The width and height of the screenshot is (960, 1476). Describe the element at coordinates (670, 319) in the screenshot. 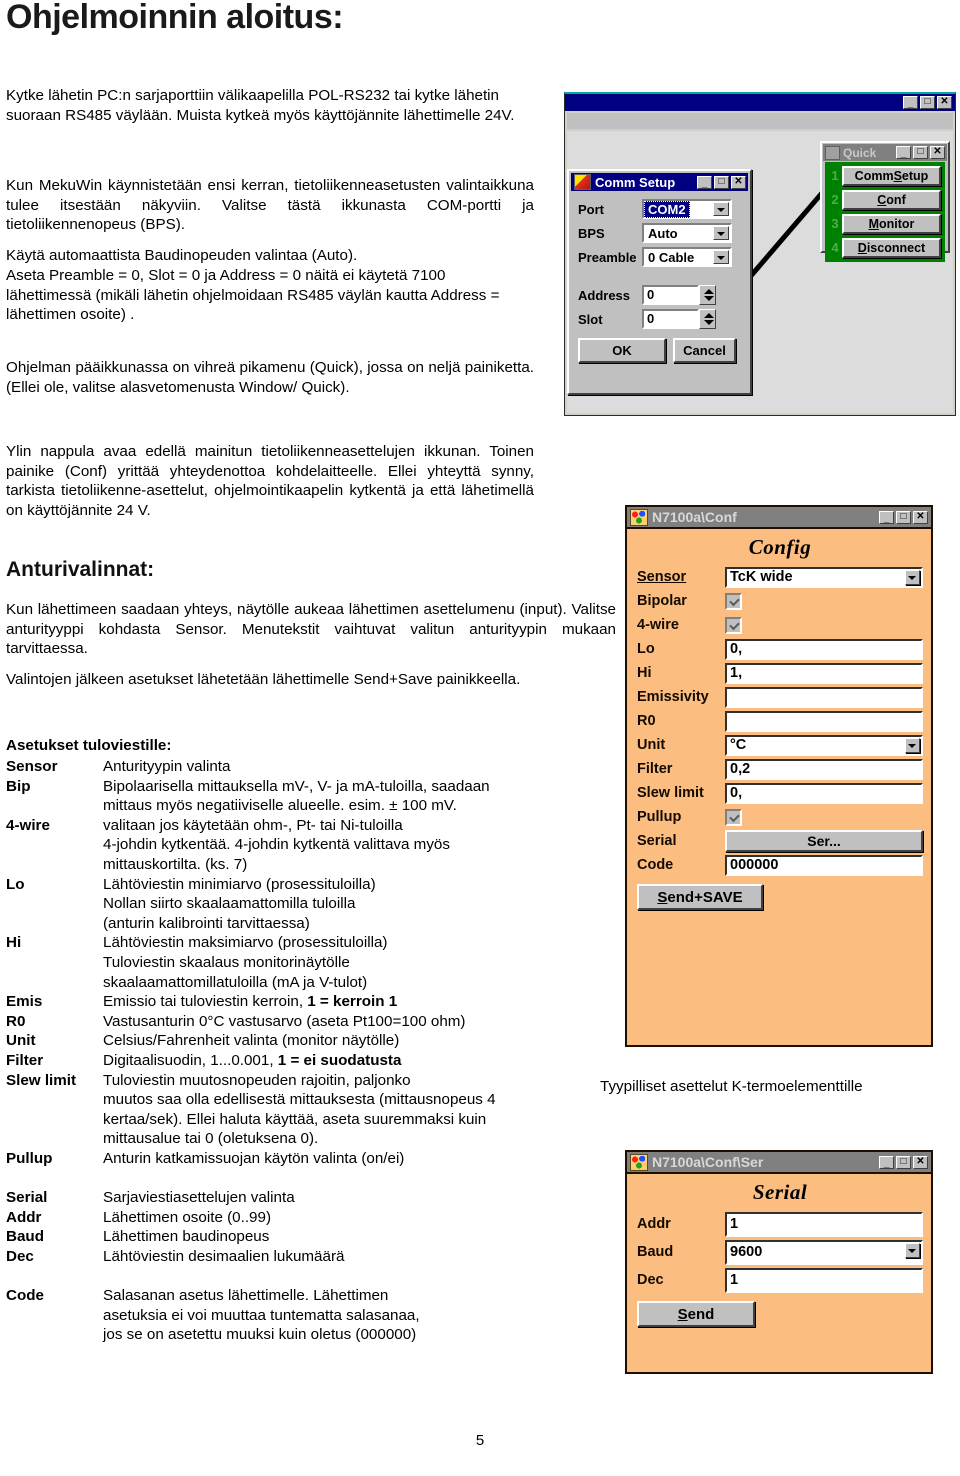

I see `slot-value: 0` at that location.